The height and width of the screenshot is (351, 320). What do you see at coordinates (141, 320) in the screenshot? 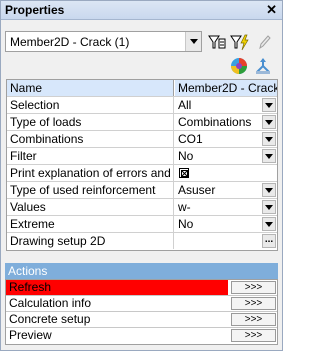
I see `action-row-concrete-setup: Concrete setup >>>` at bounding box center [141, 320].